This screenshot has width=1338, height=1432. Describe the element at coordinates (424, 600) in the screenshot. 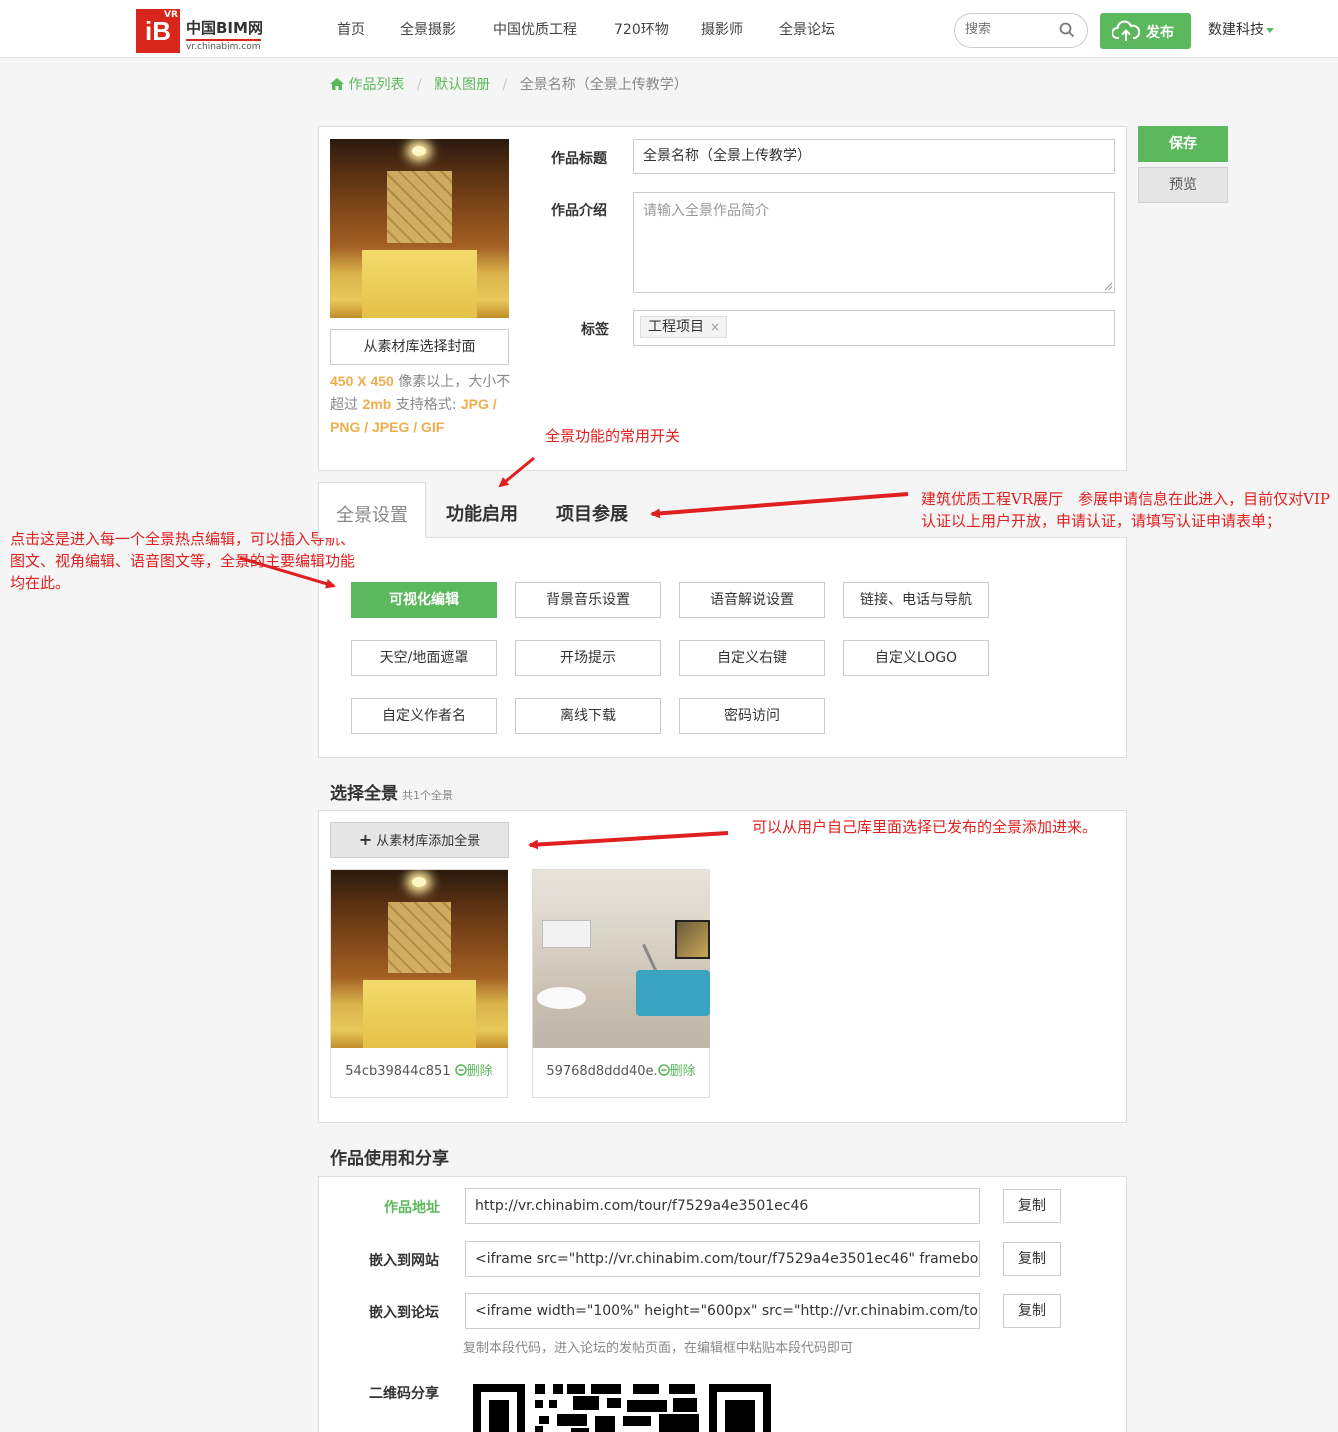

I see `visual-edit-button: 可视化编辑` at that location.